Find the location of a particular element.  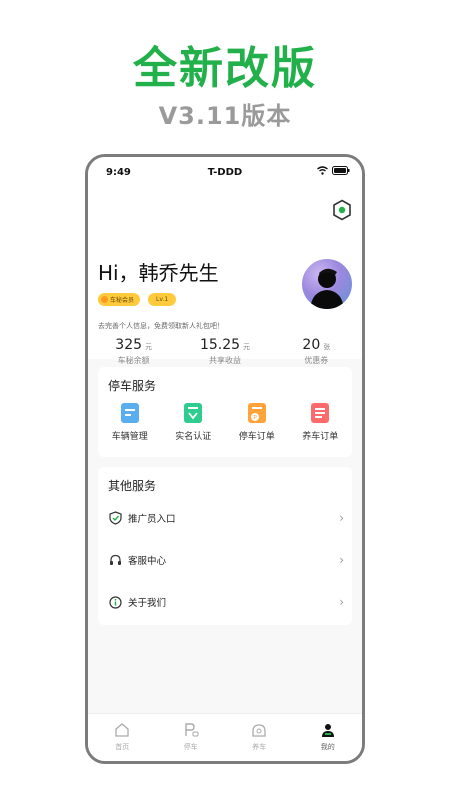

service-car-care-orders: 养车订单 is located at coordinates (321, 422).